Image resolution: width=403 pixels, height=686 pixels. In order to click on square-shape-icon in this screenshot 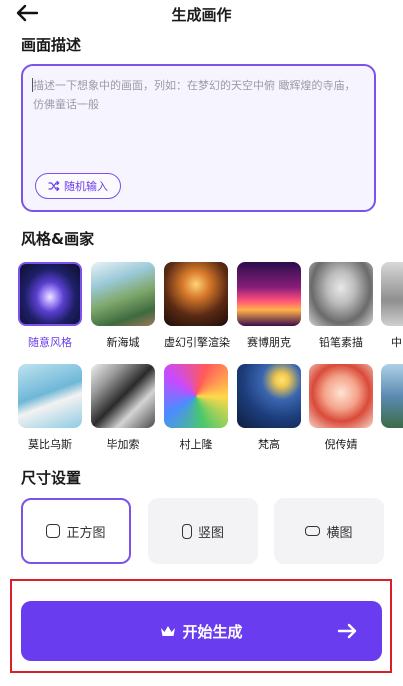, I will do `click(53, 531)`.